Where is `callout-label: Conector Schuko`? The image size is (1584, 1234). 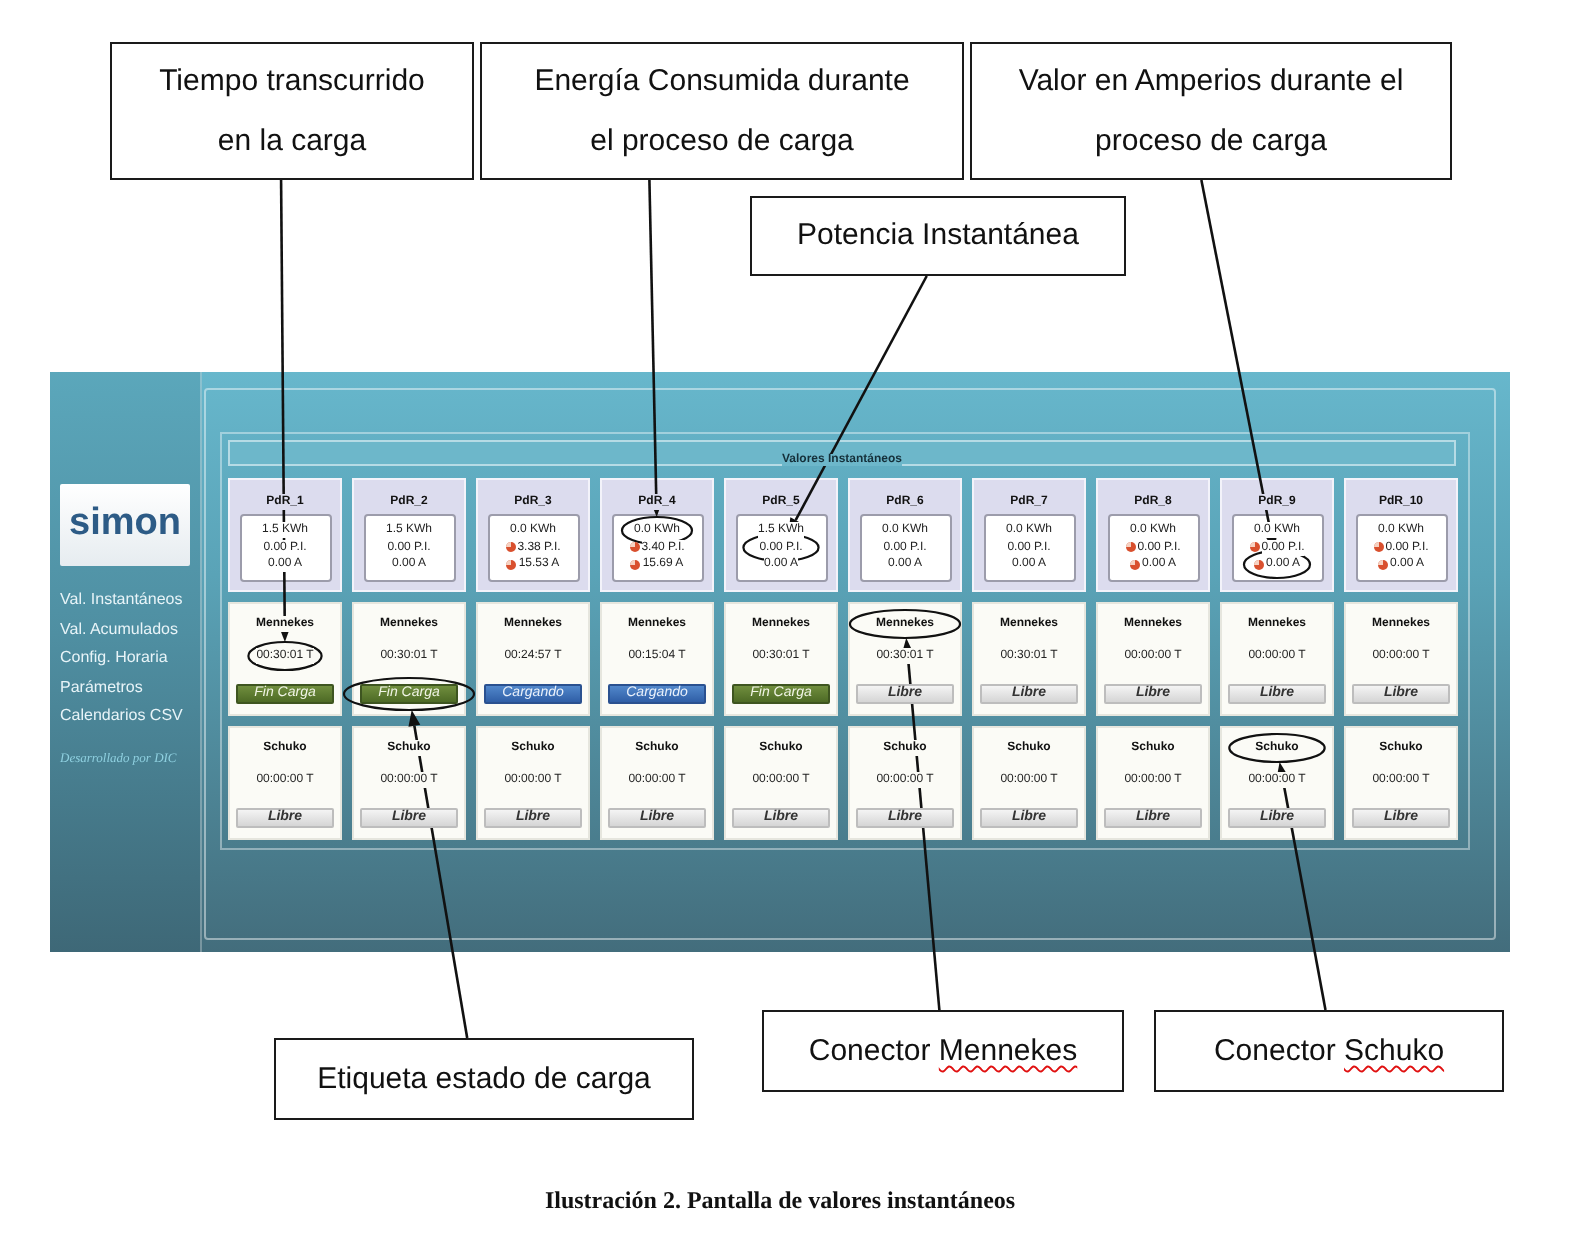
callout-label: Conector Schuko is located at coordinates (1329, 1051).